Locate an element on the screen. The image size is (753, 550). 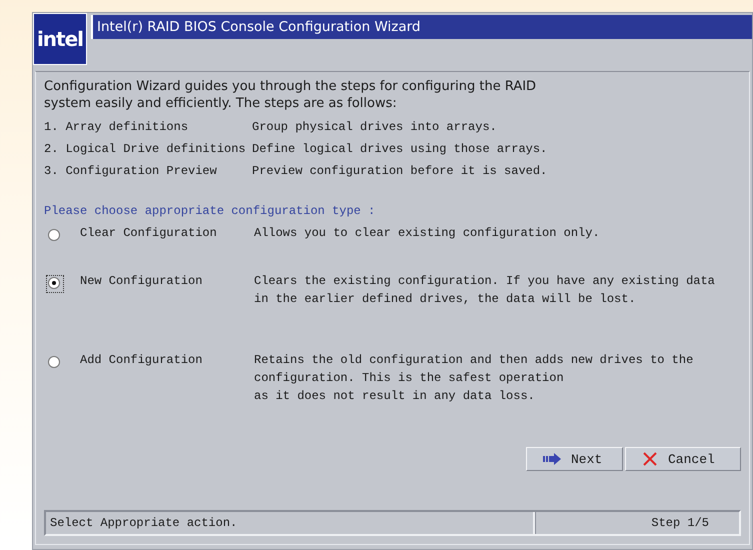
option-description: in the earlier defined drives, the data will be lost. is located at coordinates (445, 299).